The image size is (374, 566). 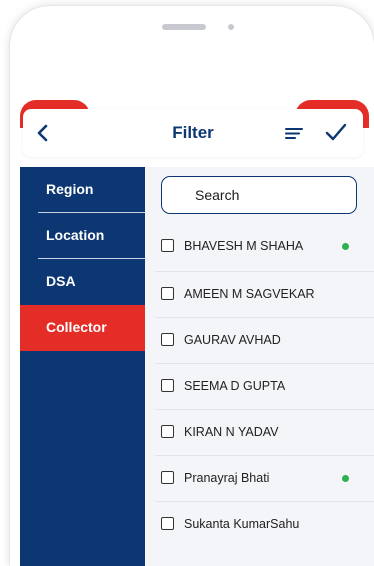 I want to click on list-item: Sukanta KumarSahu, so click(x=259, y=525).